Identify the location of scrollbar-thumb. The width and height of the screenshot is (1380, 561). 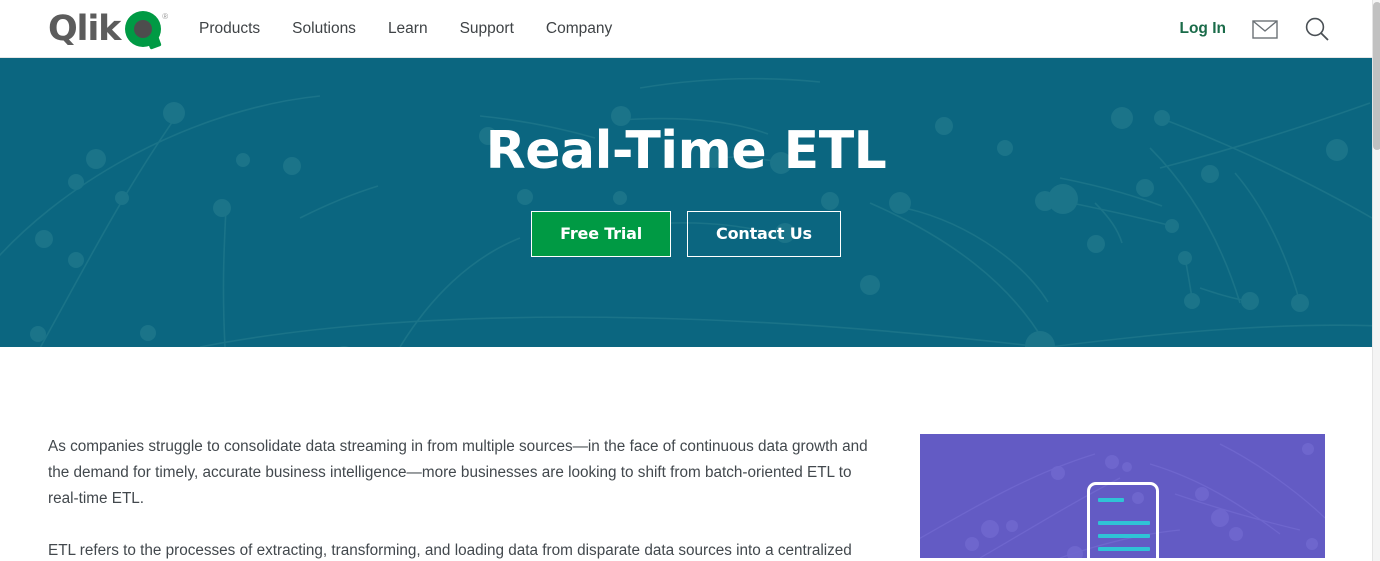
(1376, 76).